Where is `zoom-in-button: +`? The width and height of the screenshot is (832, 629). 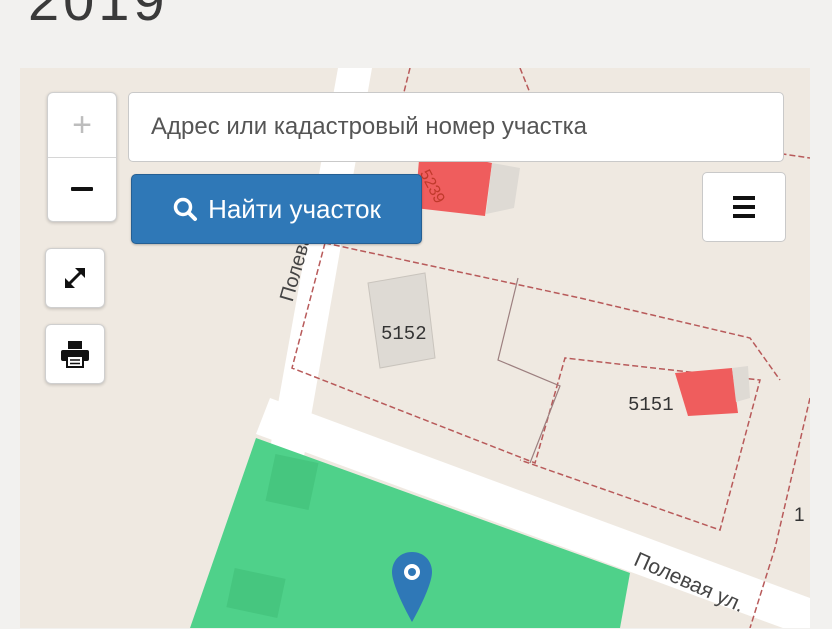
zoom-in-button: + is located at coordinates (82, 125).